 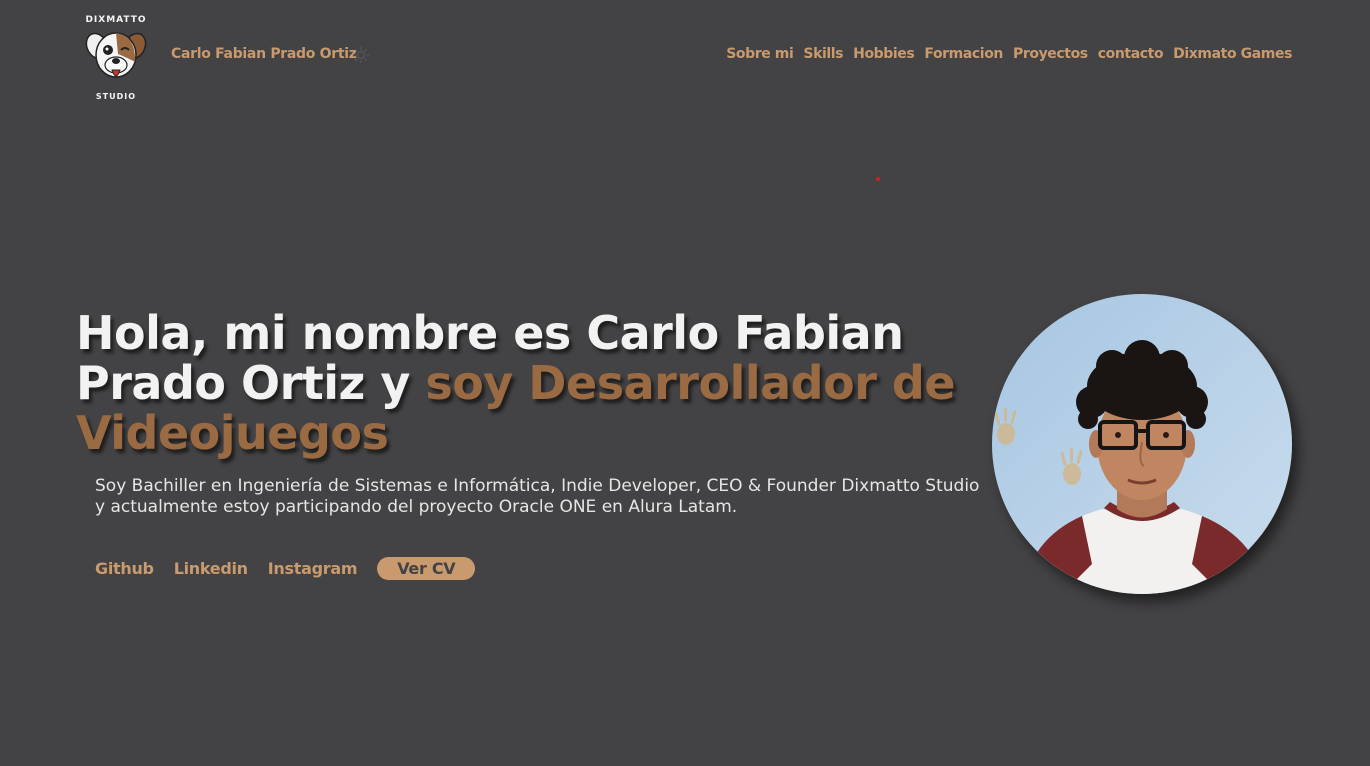 I want to click on red-dot-decoration, so click(x=878, y=179).